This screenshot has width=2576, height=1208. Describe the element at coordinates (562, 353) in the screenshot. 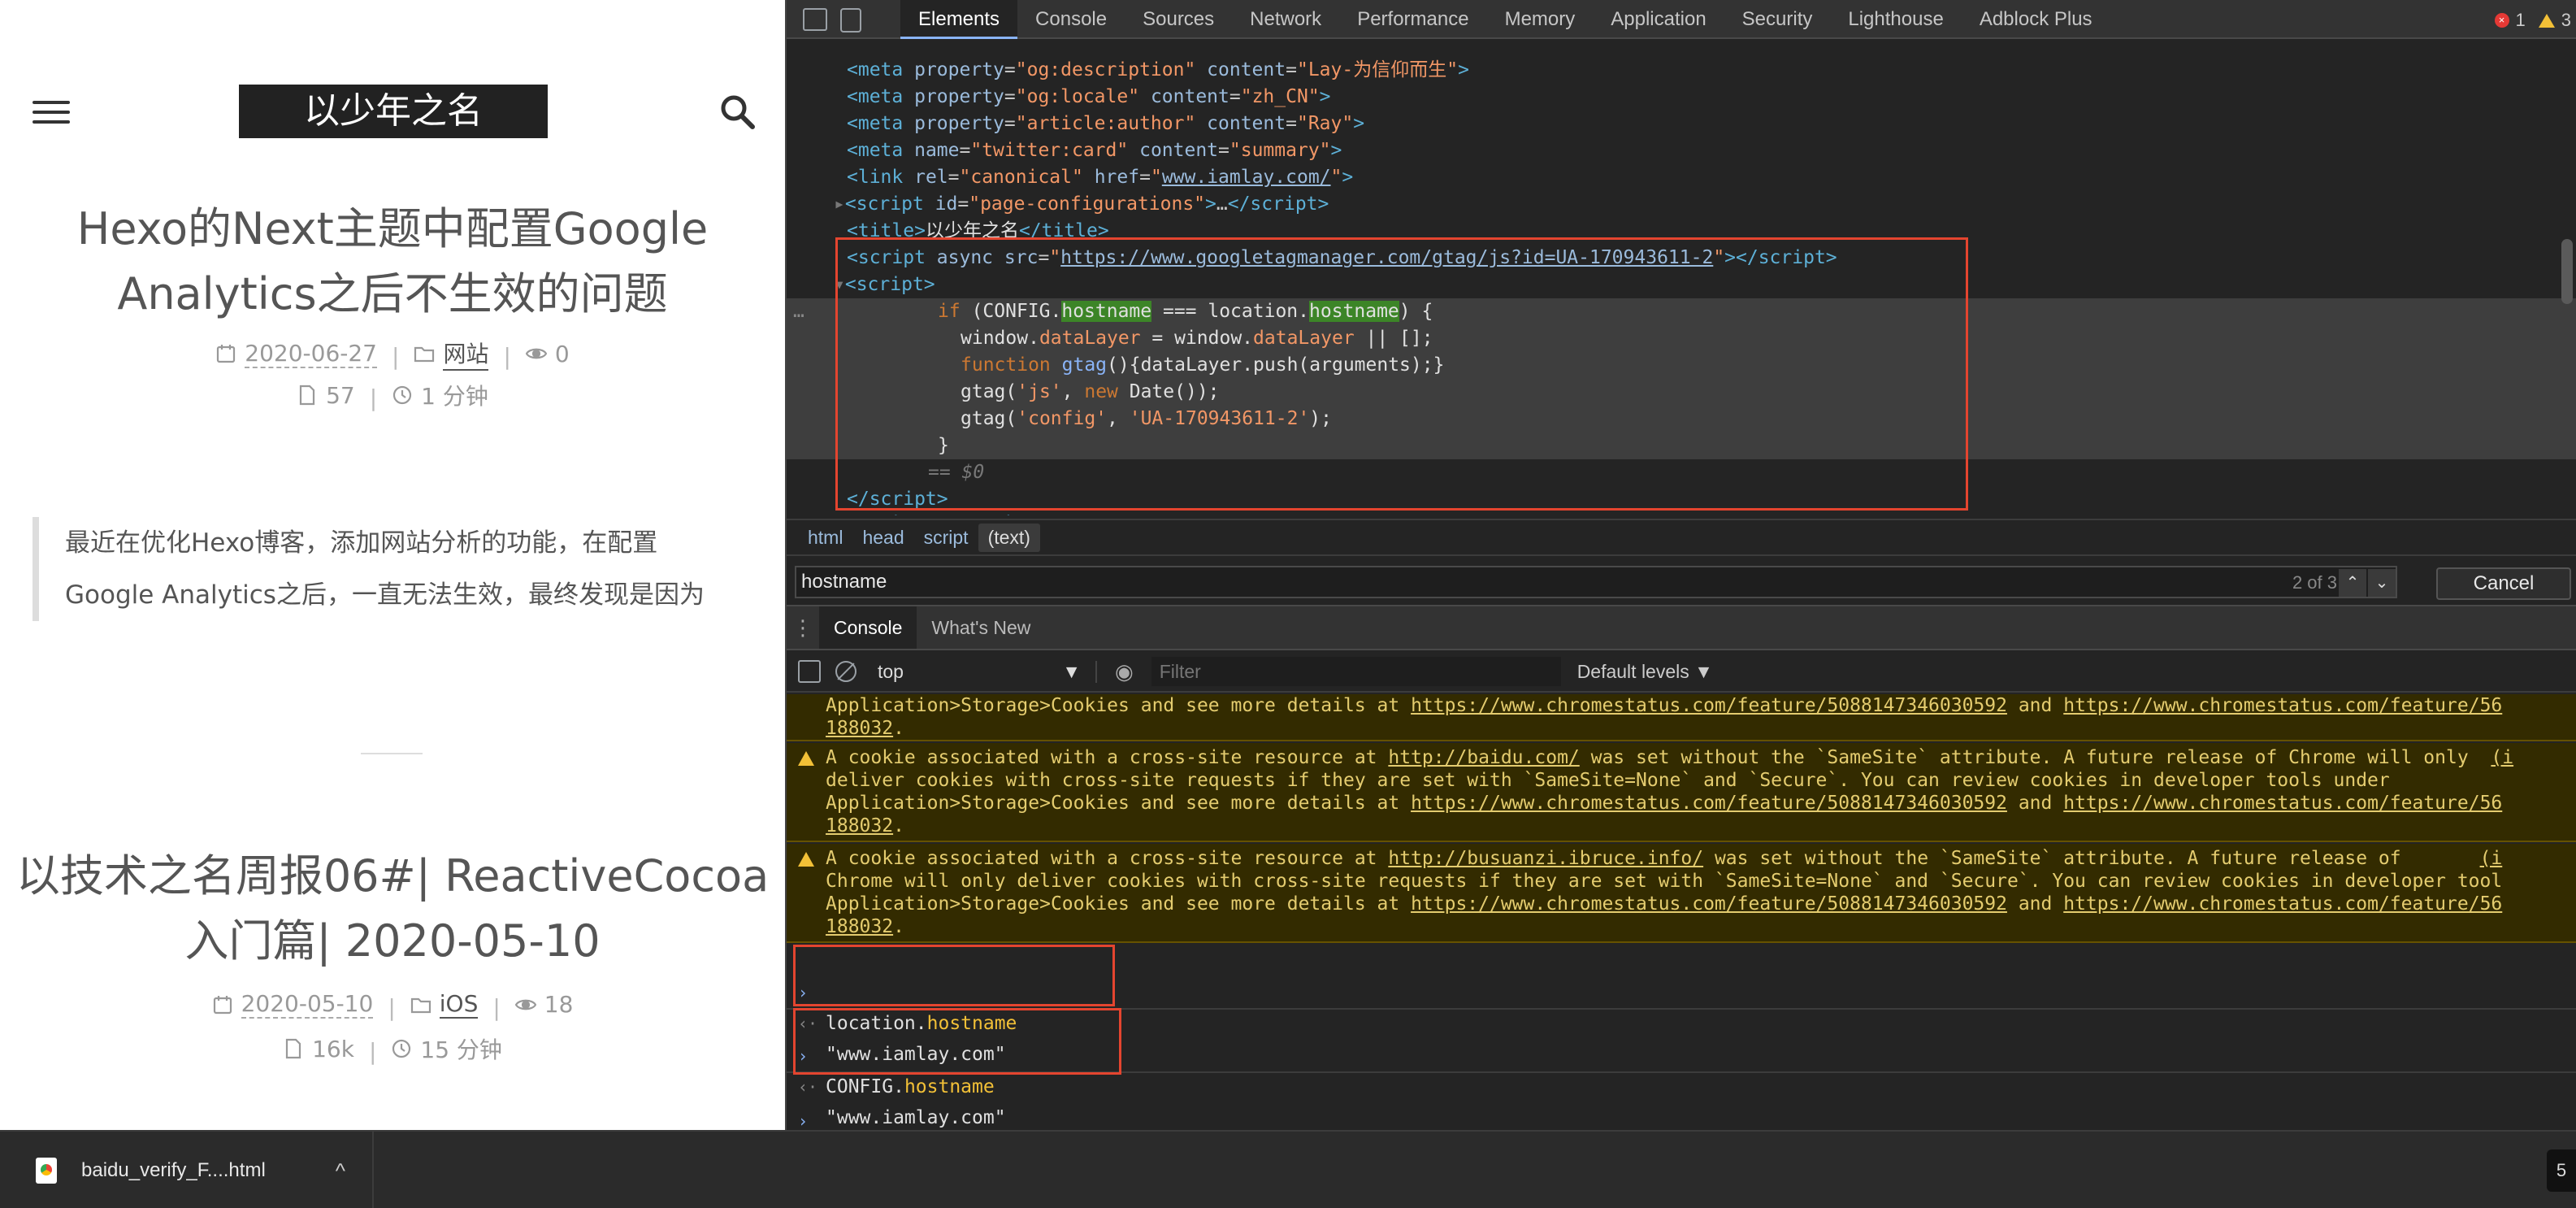

I see `post-views: 0` at that location.